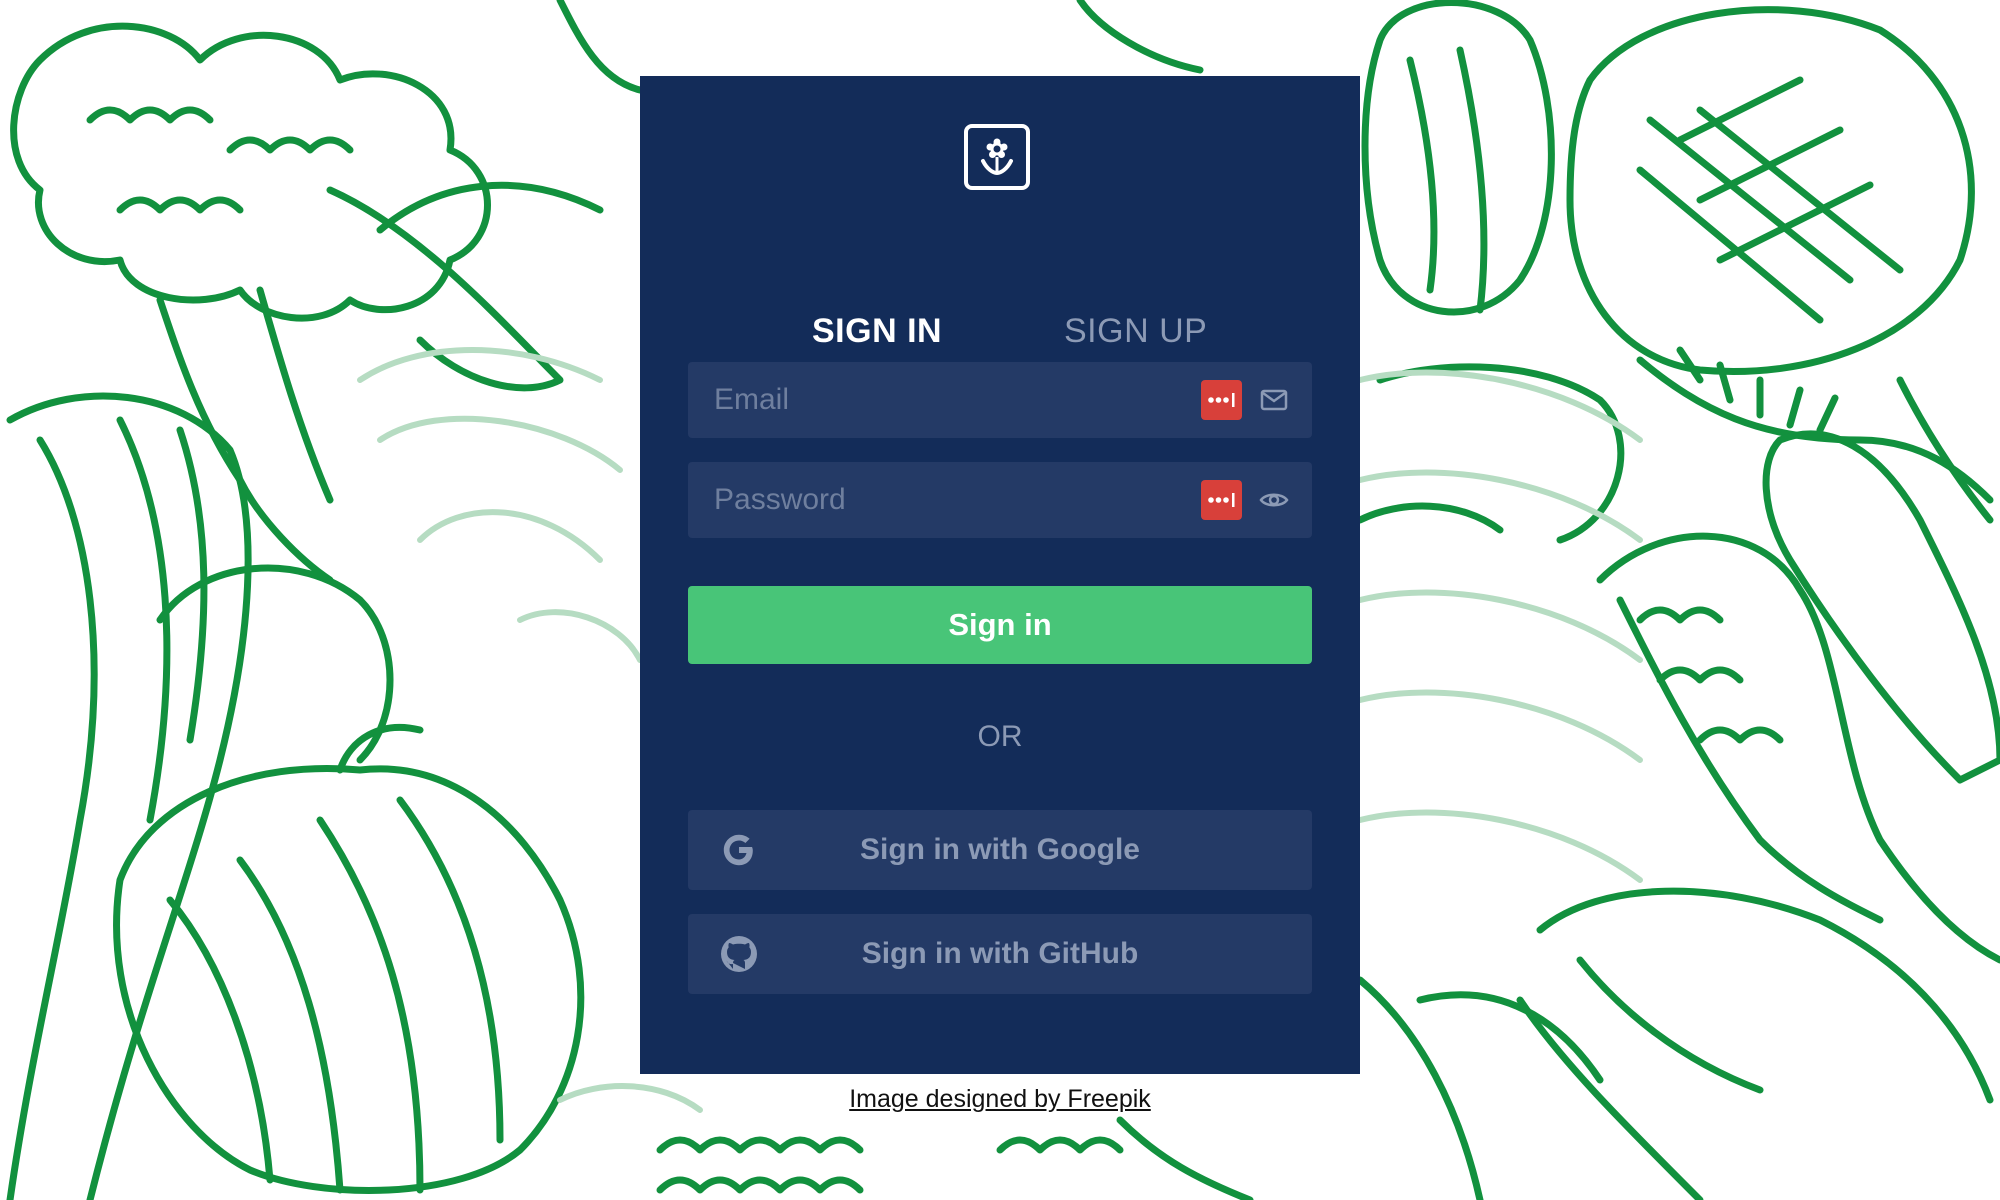 The image size is (2000, 1200). What do you see at coordinates (997, 157) in the screenshot?
I see `flower-icon` at bounding box center [997, 157].